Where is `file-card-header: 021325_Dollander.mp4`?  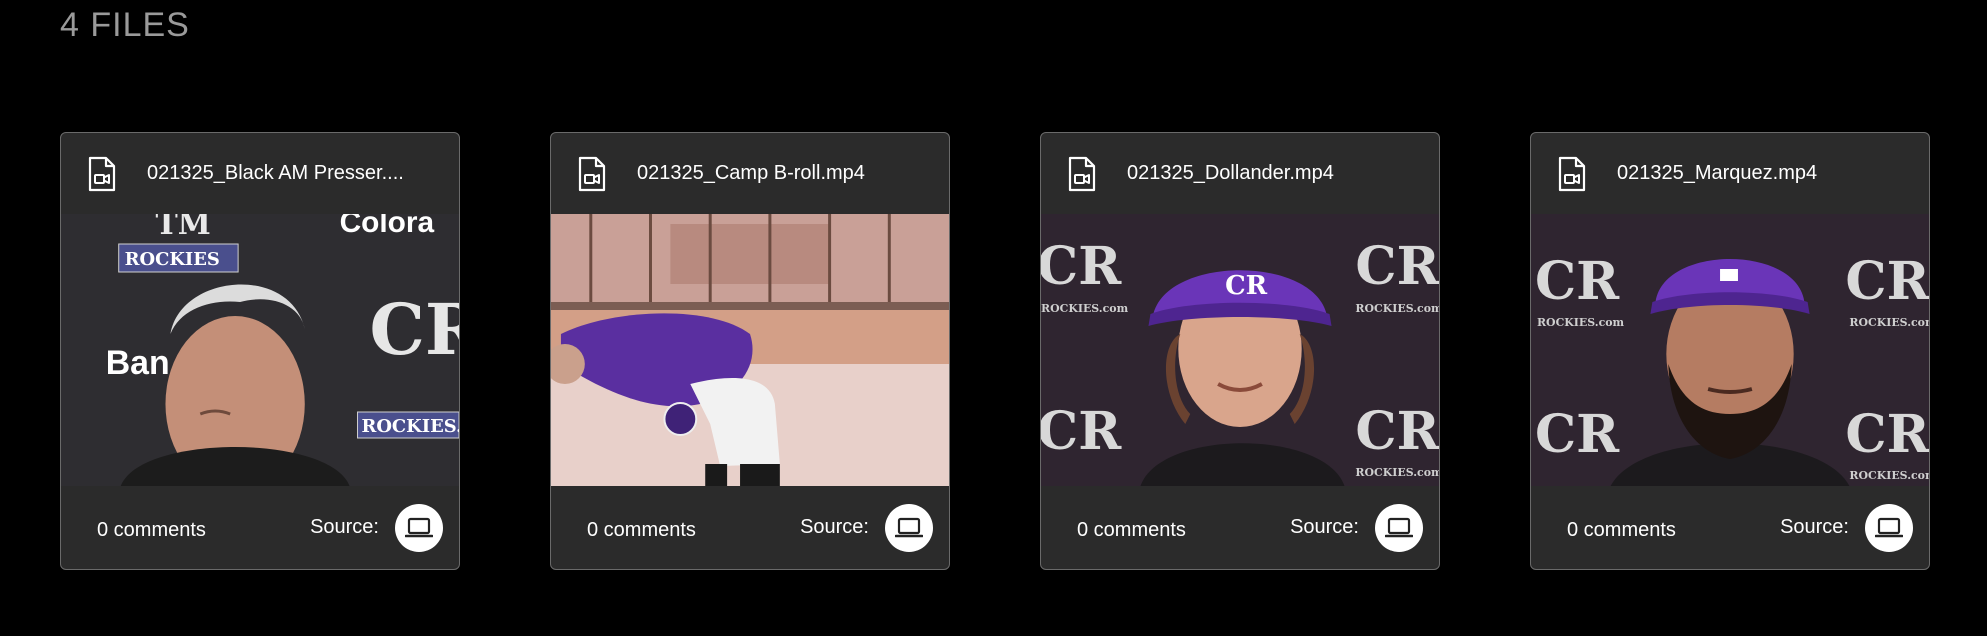 file-card-header: 021325_Dollander.mp4 is located at coordinates (1240, 173).